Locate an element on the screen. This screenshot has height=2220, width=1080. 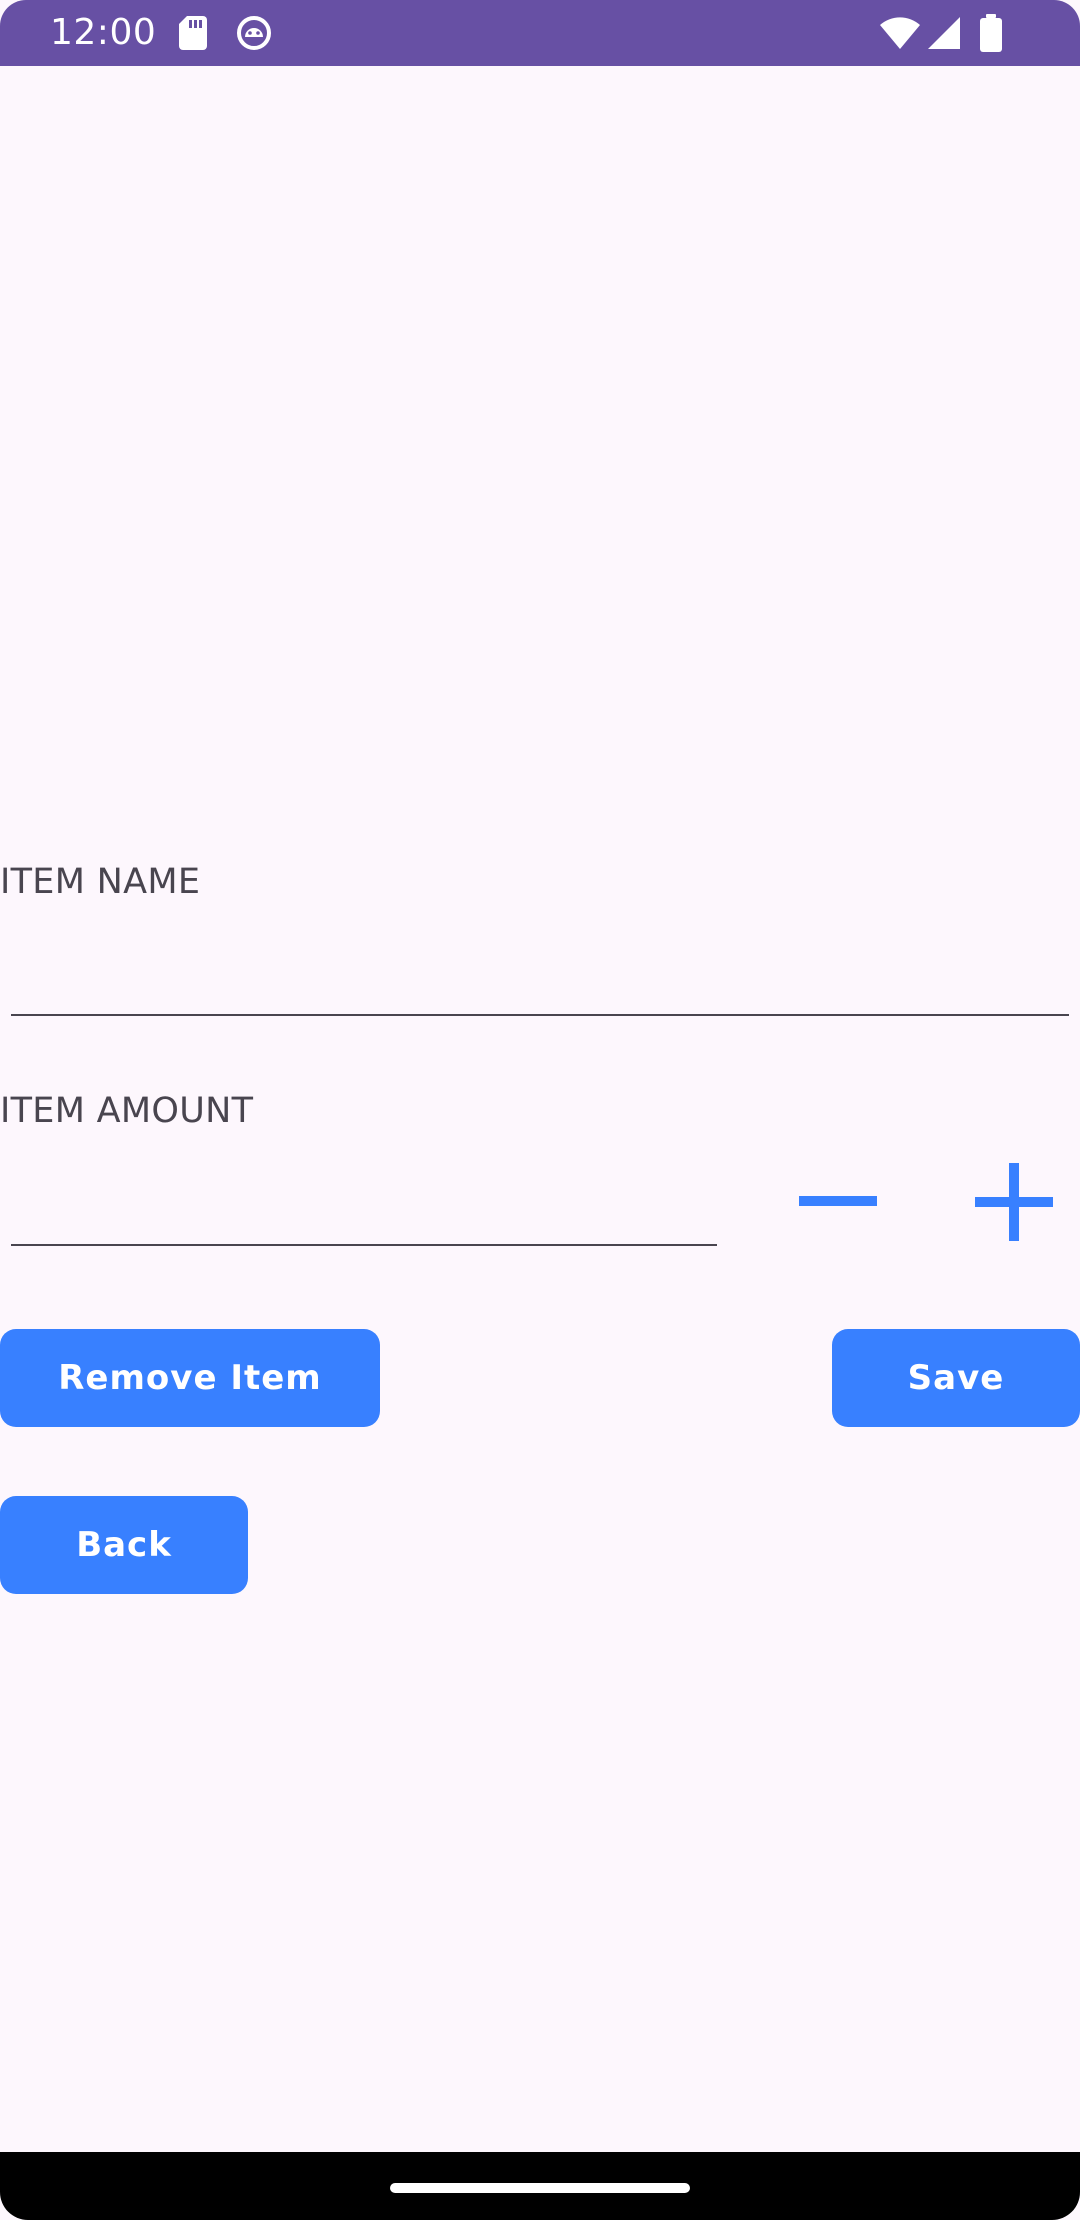
decrement-button is located at coordinates (838, 1202).